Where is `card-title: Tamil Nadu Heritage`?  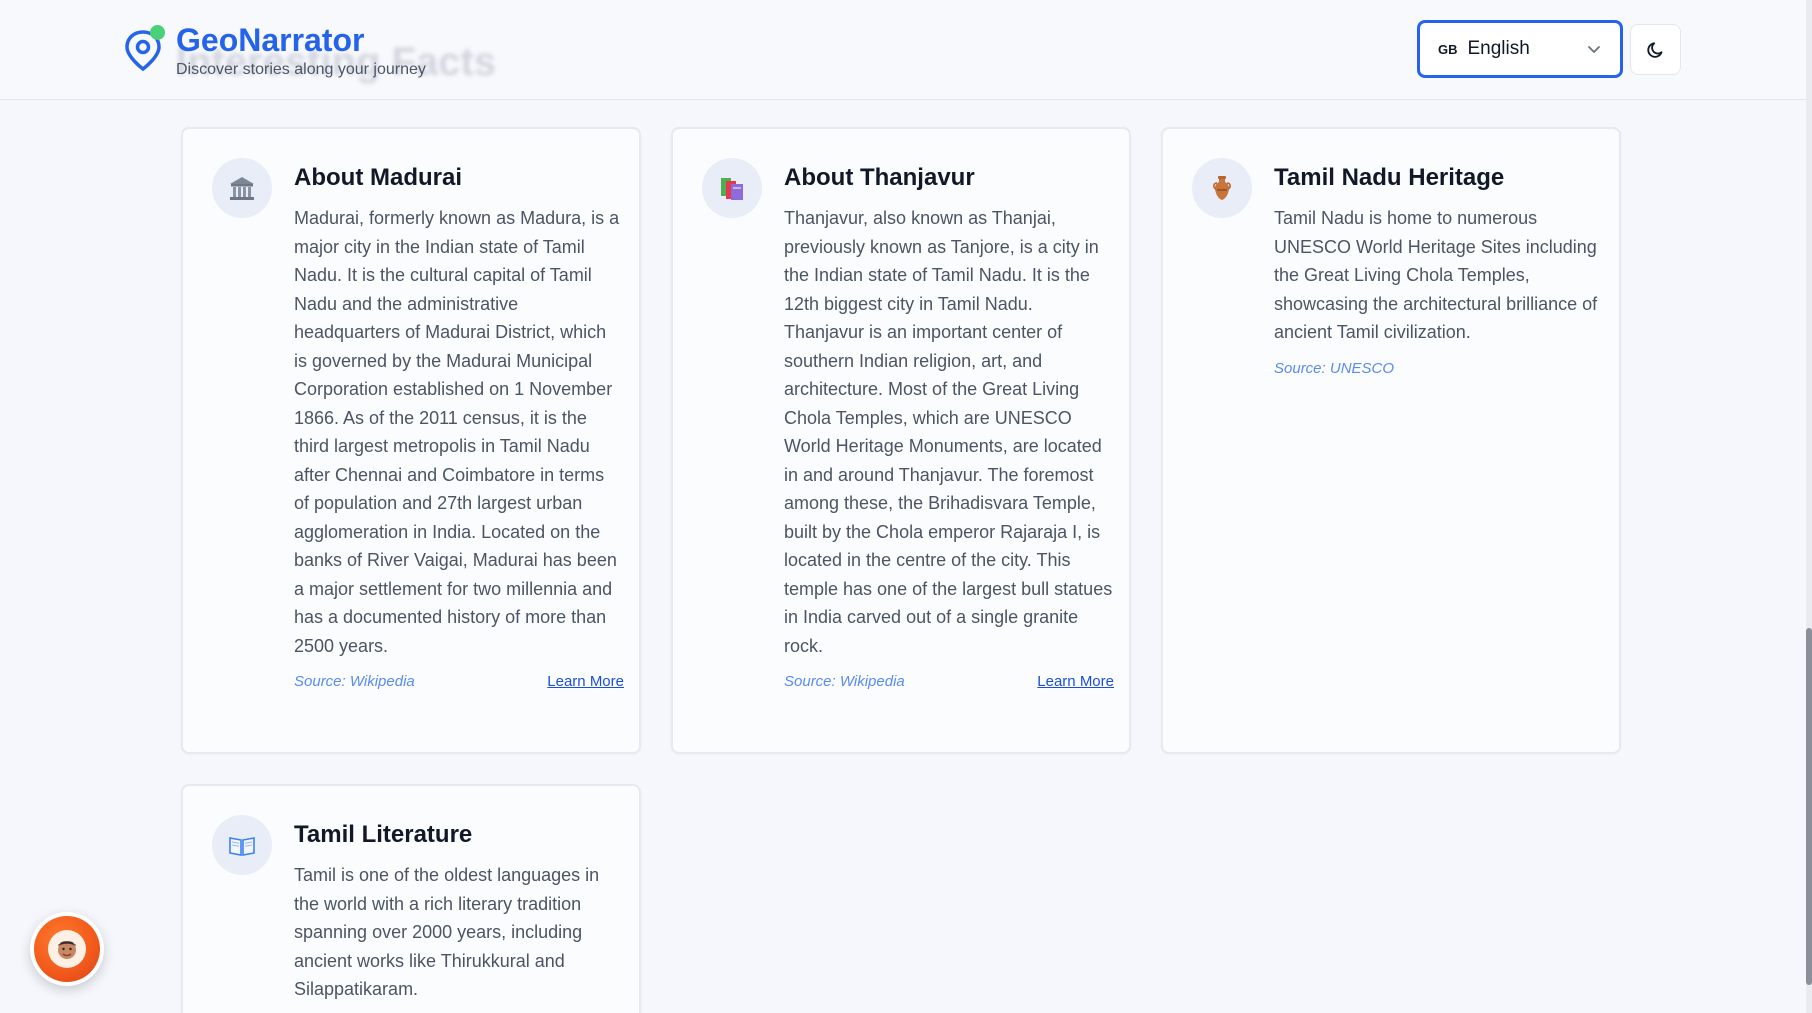 card-title: Tamil Nadu Heritage is located at coordinates (1389, 177).